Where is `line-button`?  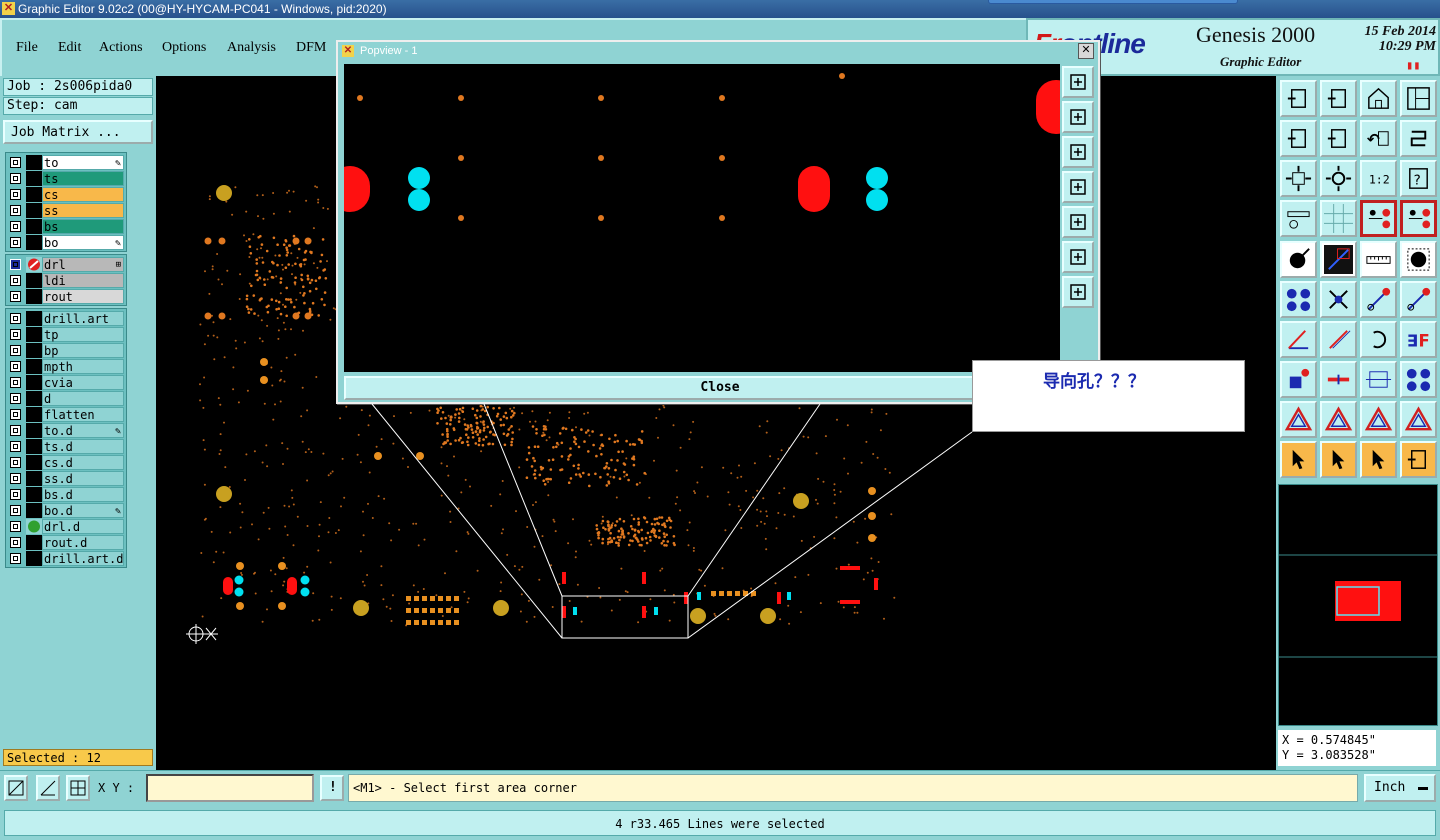
line-button is located at coordinates (1338, 259).